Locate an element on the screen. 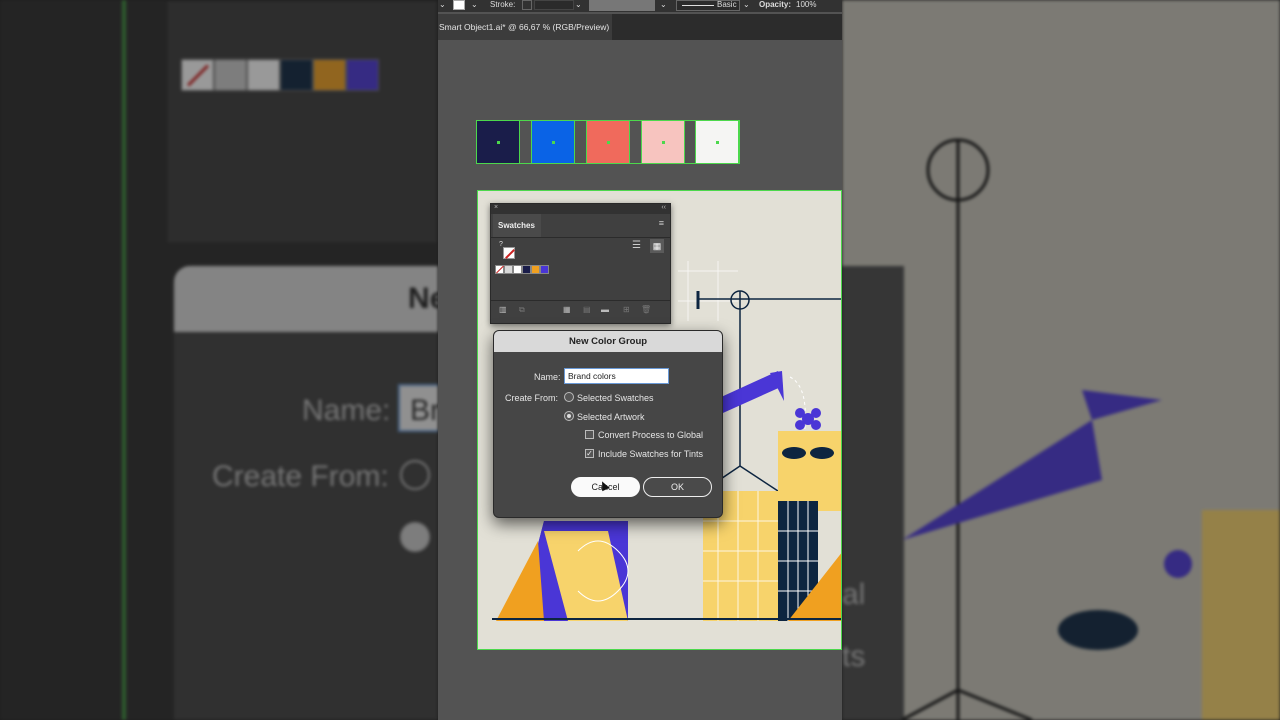 The width and height of the screenshot is (1280, 720). trash-icon: 🗑 is located at coordinates (646, 309).